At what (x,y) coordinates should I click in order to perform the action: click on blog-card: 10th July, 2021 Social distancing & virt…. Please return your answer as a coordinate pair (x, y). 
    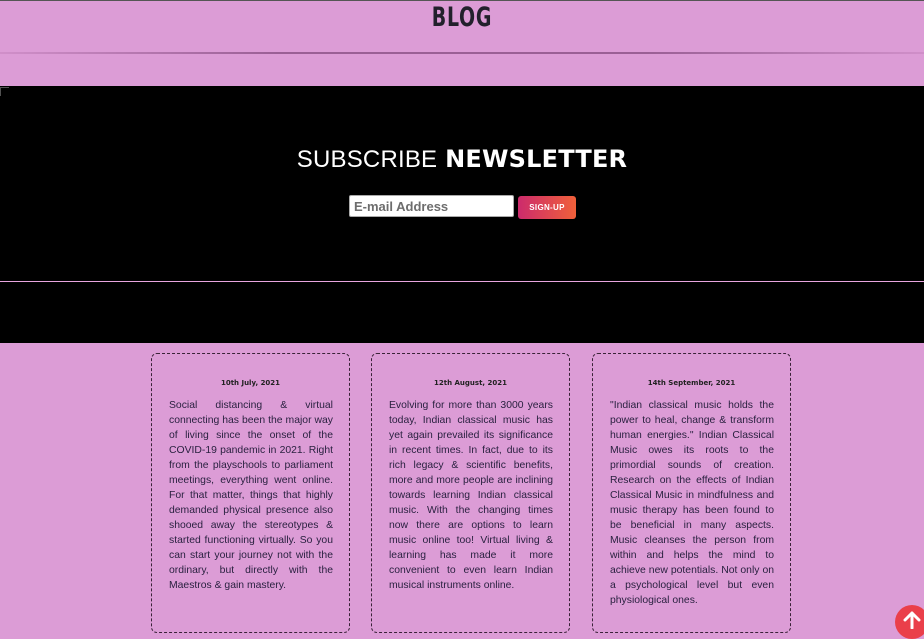
    Looking at the image, I should click on (250, 493).